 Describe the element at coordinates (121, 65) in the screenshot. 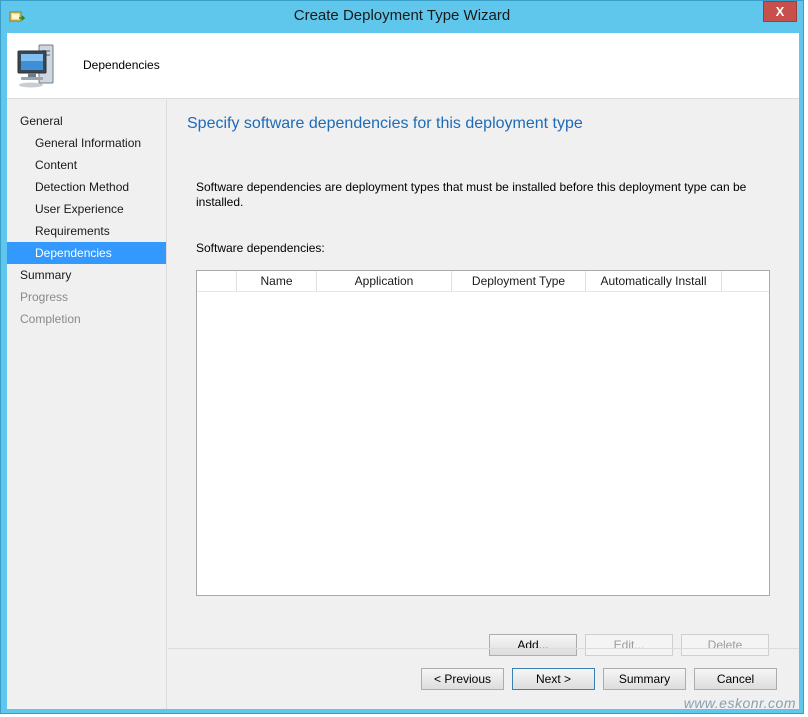

I see `page-title: Dependencies` at that location.